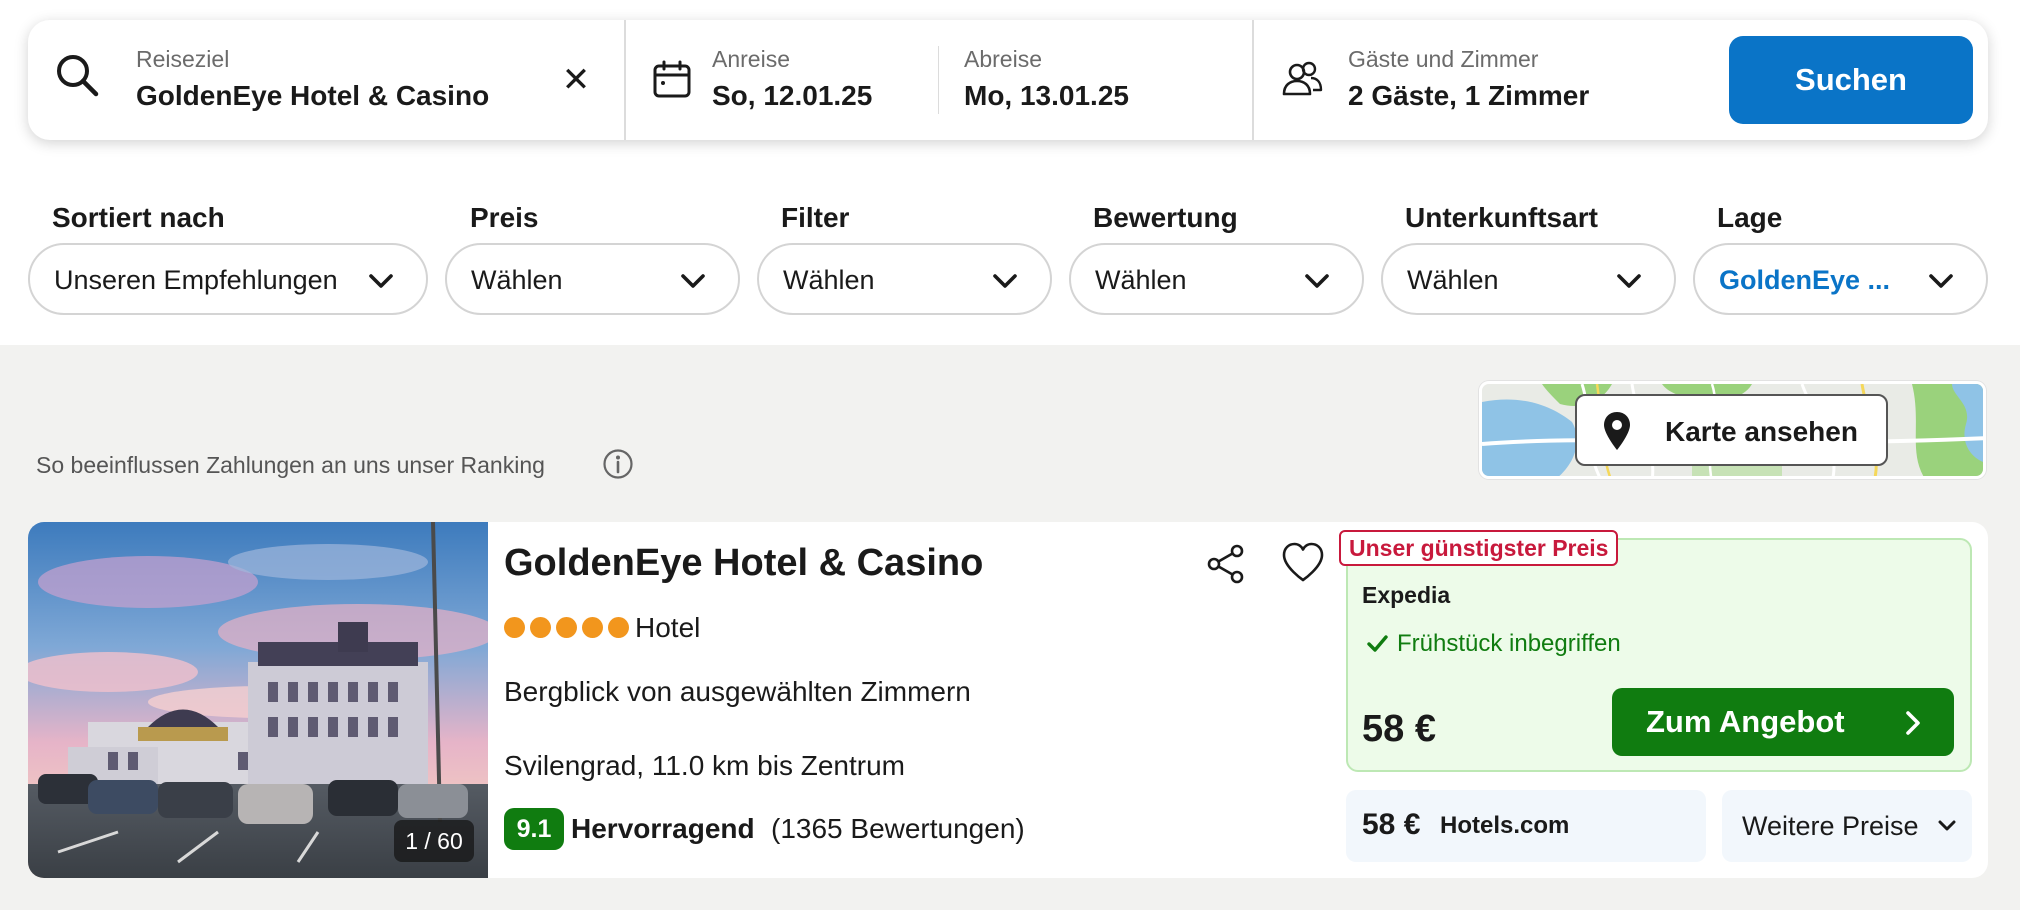 The height and width of the screenshot is (910, 2020). I want to click on photo-counter: 1 / 60, so click(434, 841).